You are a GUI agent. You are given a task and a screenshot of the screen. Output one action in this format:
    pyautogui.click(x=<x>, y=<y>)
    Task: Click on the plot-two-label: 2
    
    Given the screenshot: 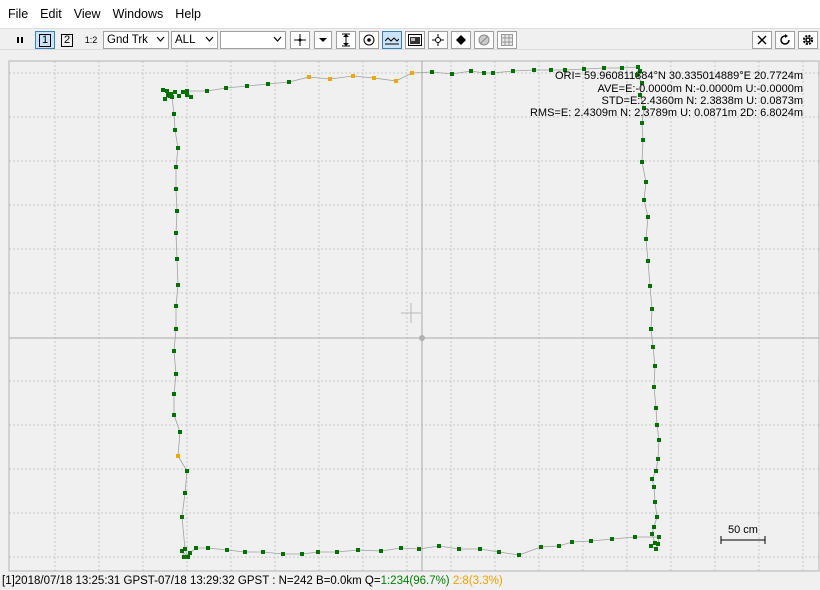 What is the action you would take?
    pyautogui.click(x=67, y=40)
    